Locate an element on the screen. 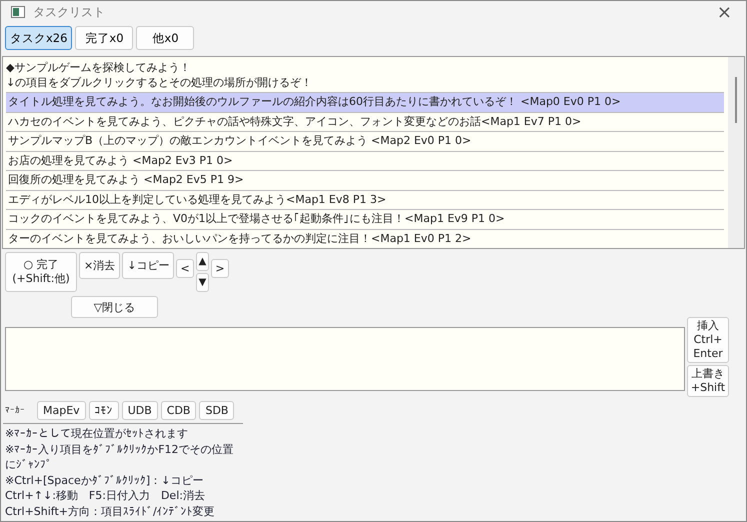  tab: タスクx26 is located at coordinates (38, 38).